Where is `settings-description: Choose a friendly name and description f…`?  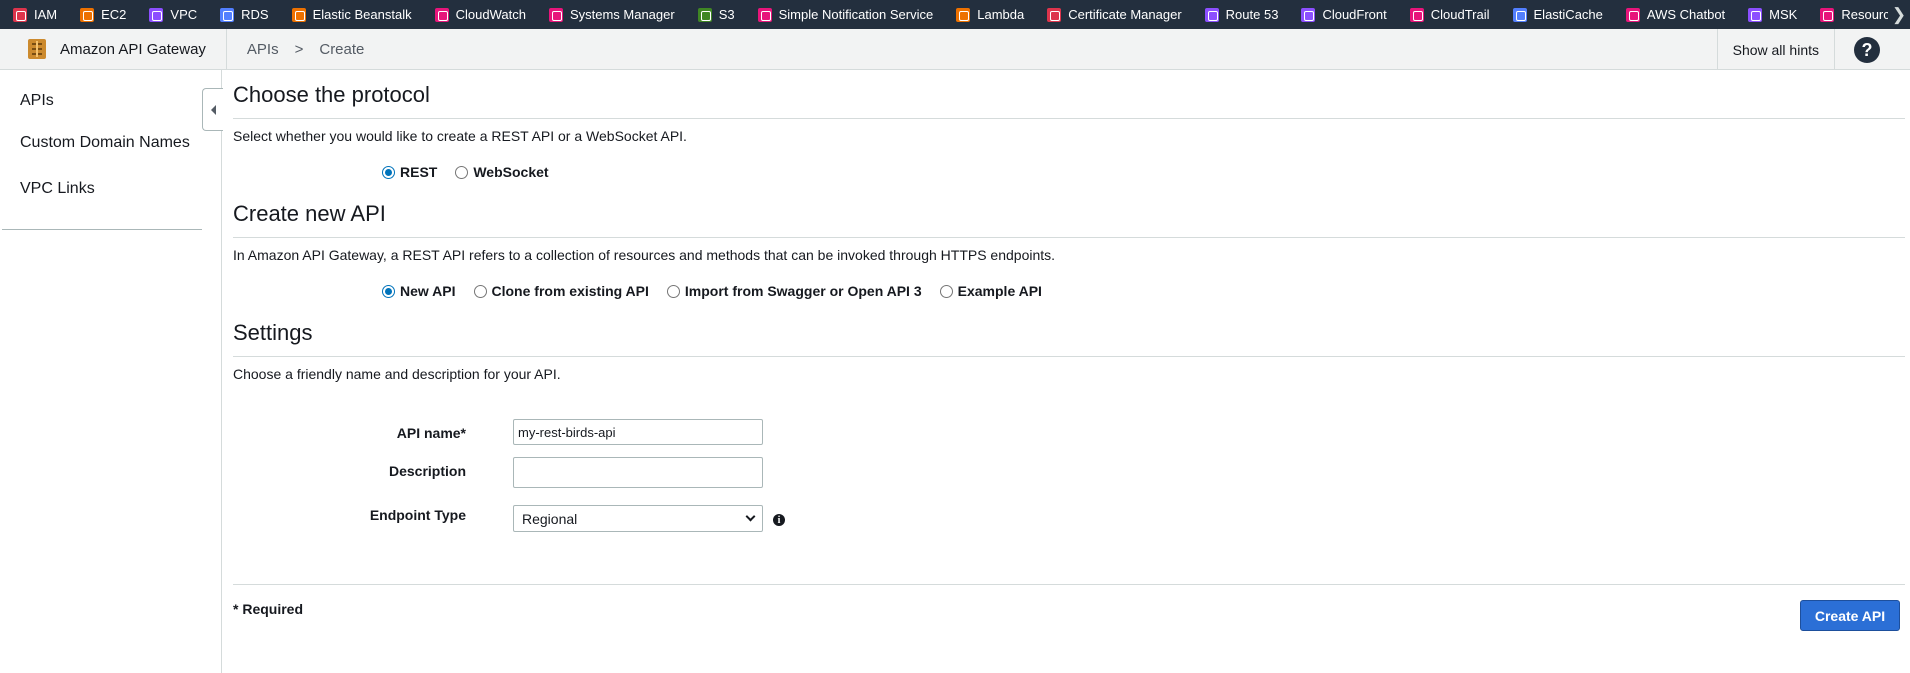 settings-description: Choose a friendly name and description f… is located at coordinates (397, 374).